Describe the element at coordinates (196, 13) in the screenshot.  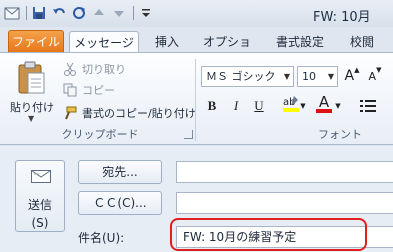
I see `title-bar: FW: 10月` at that location.